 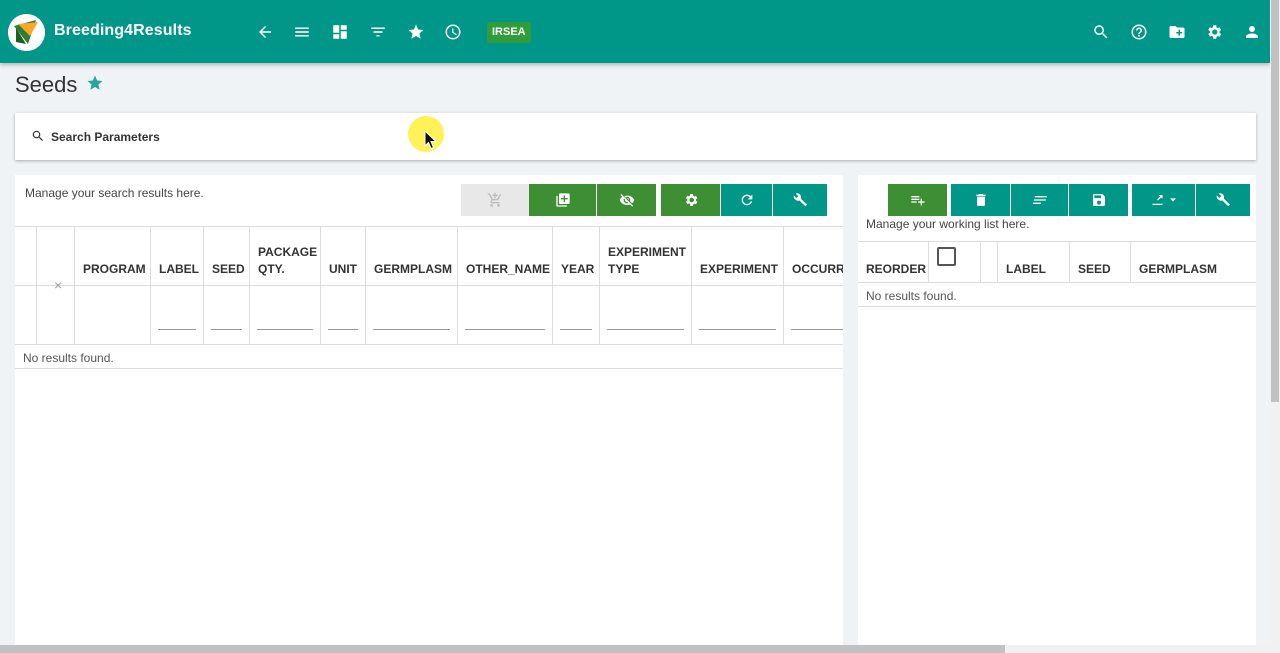 I want to click on export-icon, so click(x=1157, y=200).